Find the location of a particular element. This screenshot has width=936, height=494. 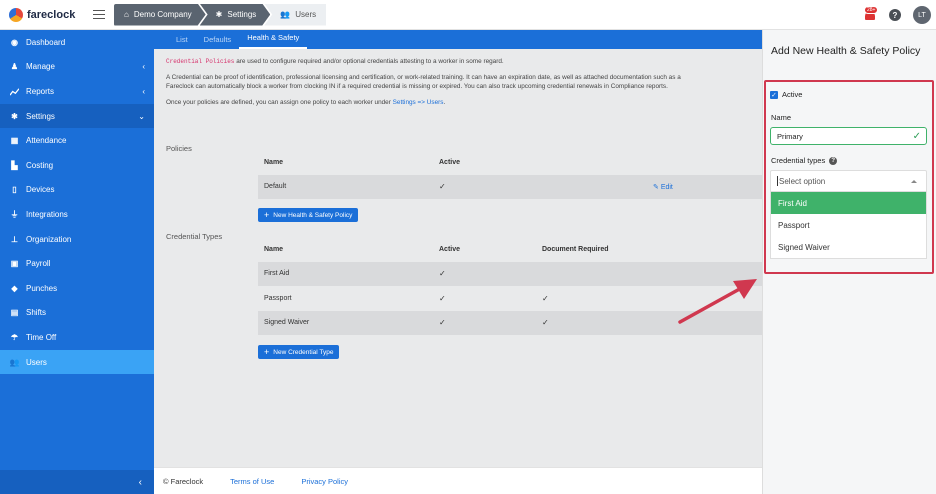

sidebar-collapse-button: ‹ is located at coordinates (77, 482).